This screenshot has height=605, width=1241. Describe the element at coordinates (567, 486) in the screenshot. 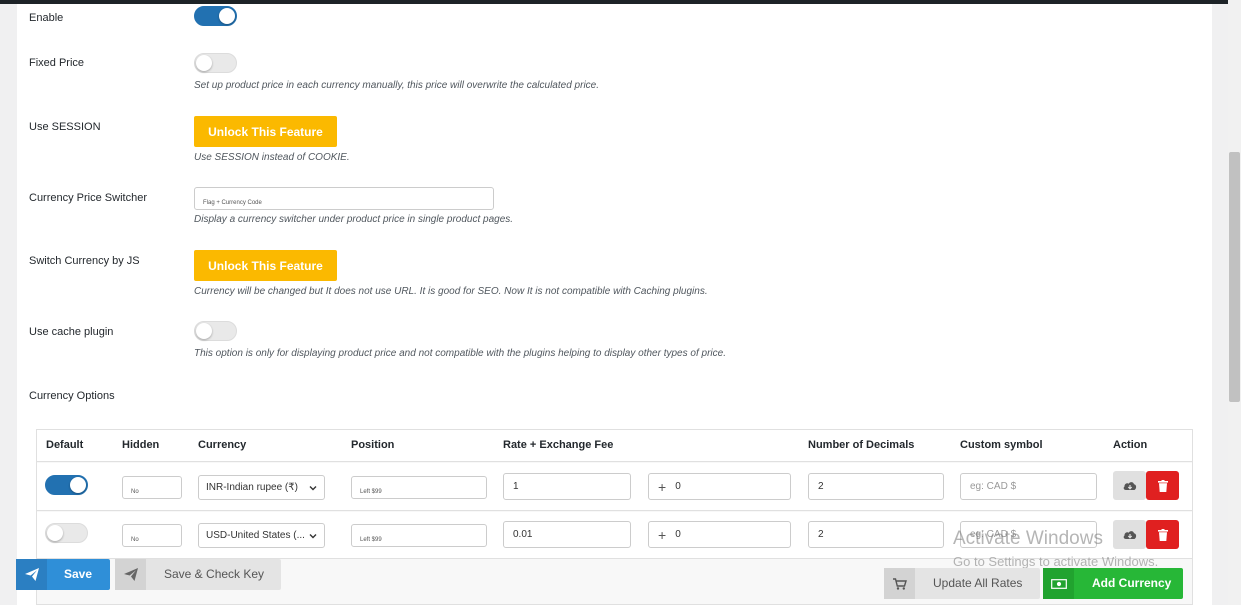

I see `rate-input: 1` at that location.